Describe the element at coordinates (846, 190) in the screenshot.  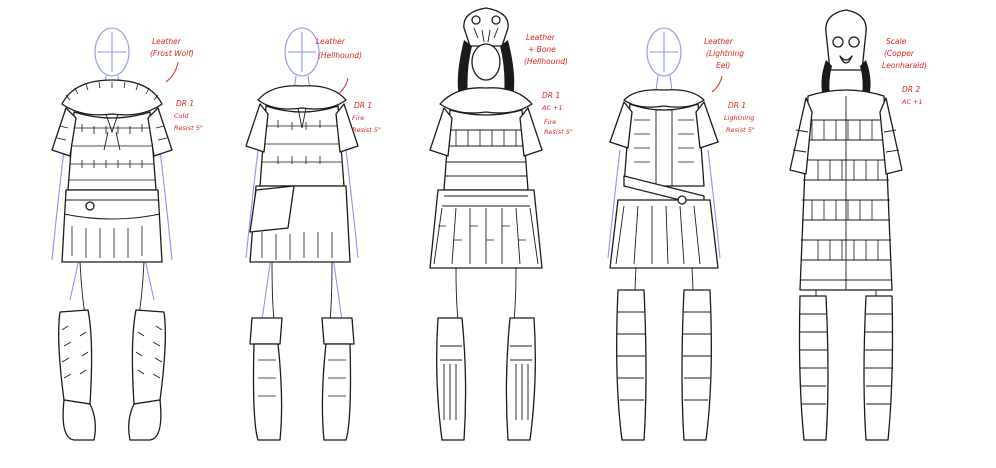
I see `scale-coat` at that location.